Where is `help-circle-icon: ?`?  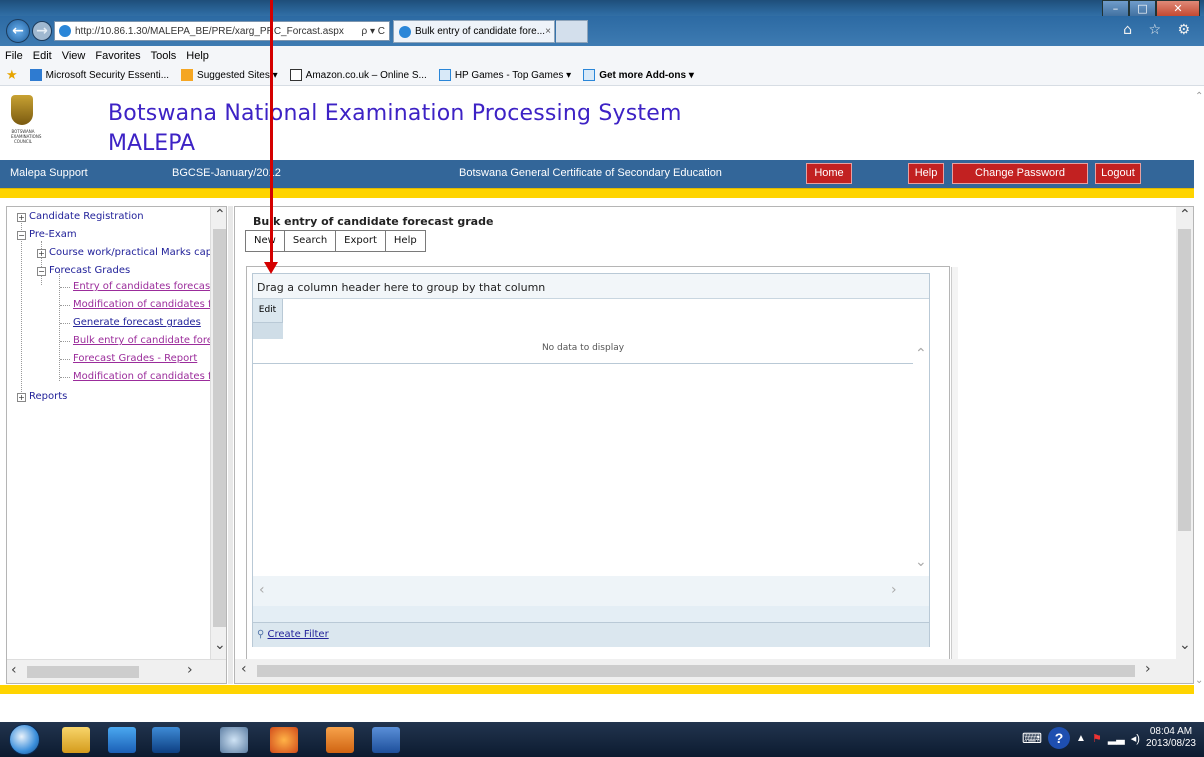
help-circle-icon: ? is located at coordinates (1059, 738).